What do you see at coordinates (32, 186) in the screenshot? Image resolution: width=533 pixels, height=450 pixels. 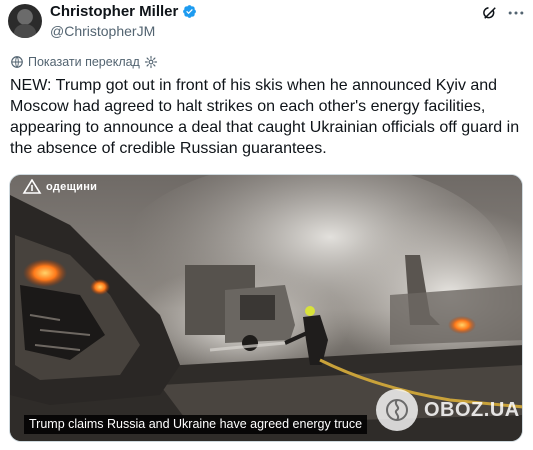 I see `emblem-icon` at bounding box center [32, 186].